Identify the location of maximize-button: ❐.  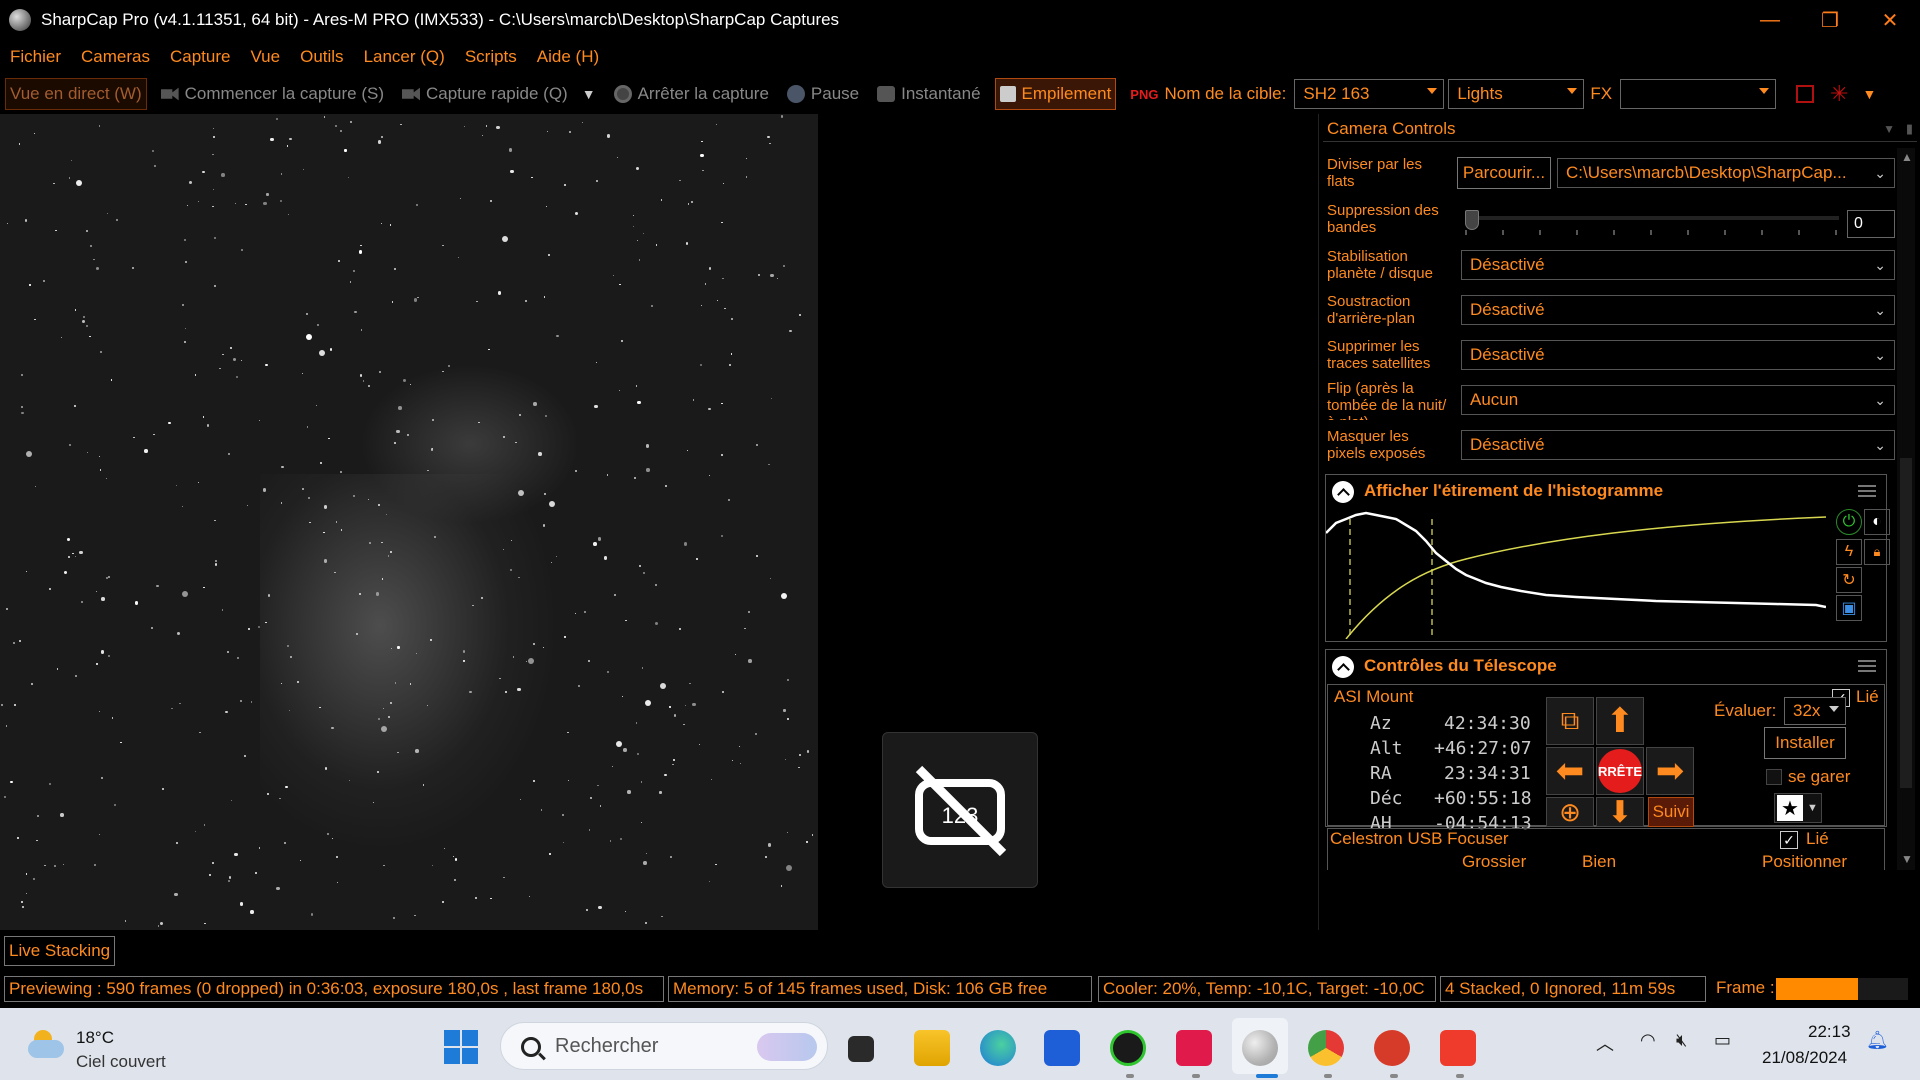
(1830, 20).